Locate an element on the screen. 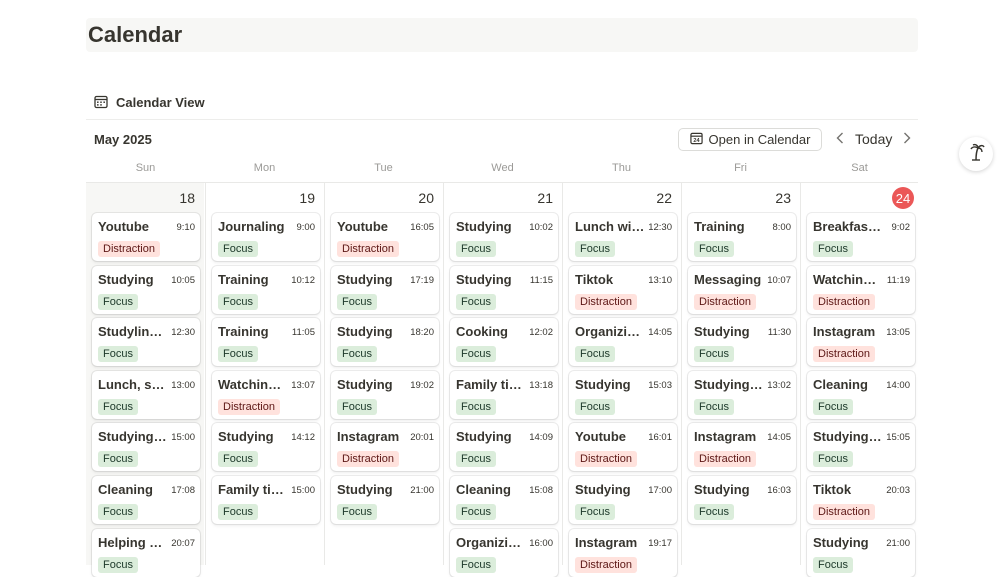 The height and width of the screenshot is (577, 1005). event-card: Studying, … 15:00 Focus is located at coordinates (146, 447).